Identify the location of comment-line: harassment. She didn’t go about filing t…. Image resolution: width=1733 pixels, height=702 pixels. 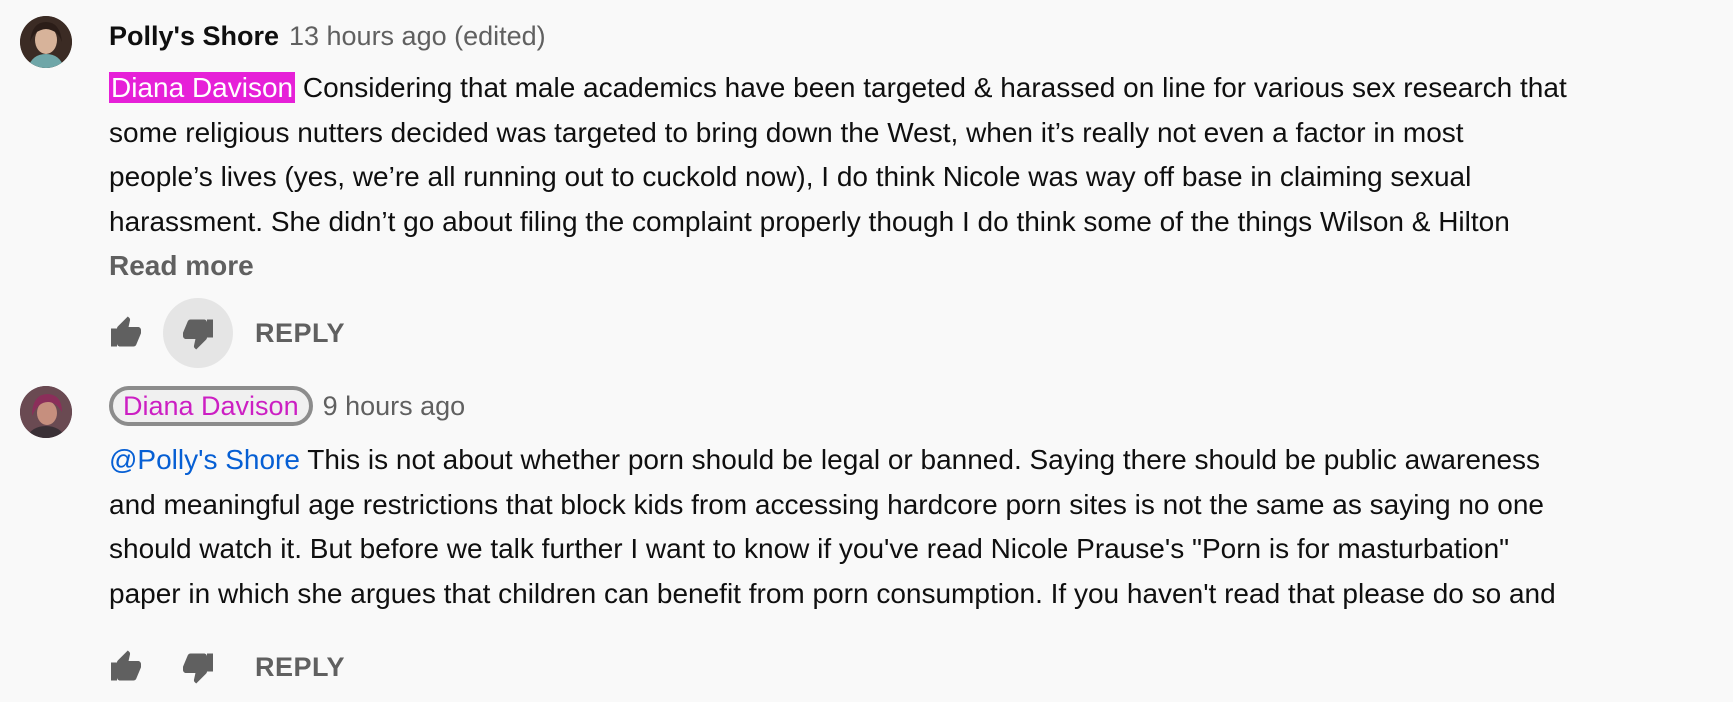
(809, 221).